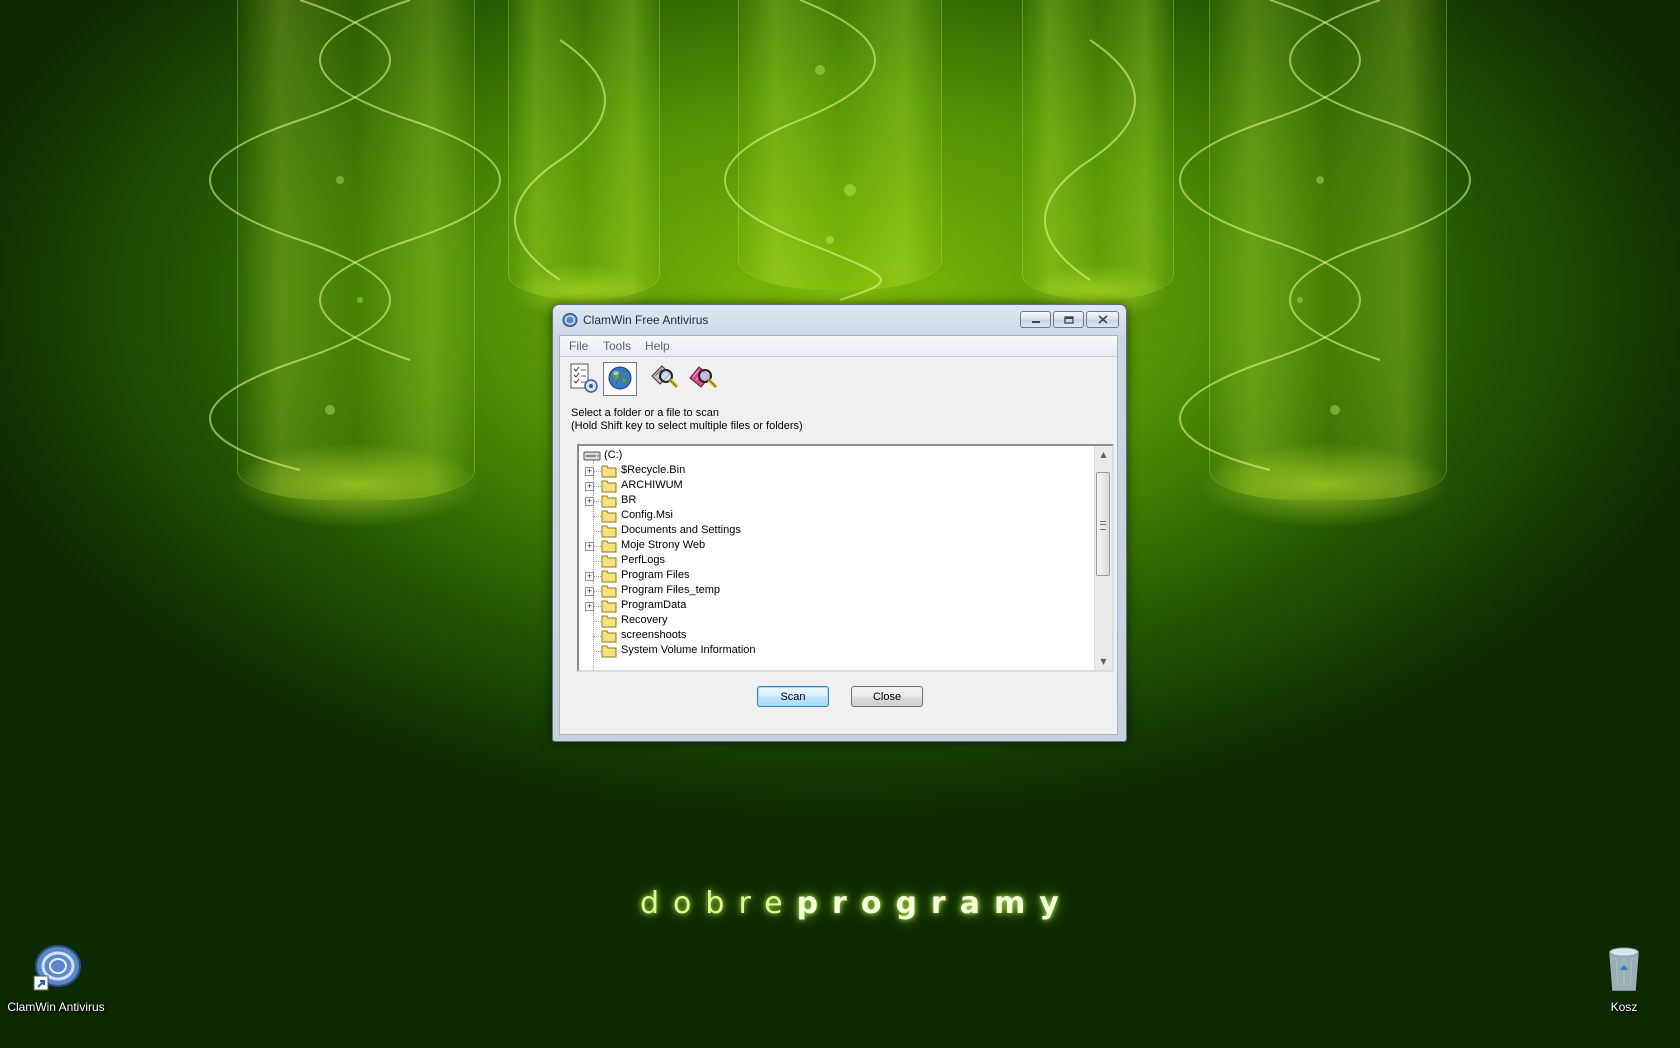 The image size is (1680, 1048). What do you see at coordinates (838, 346) in the screenshot?
I see `menu-bar: File Tools Help` at bounding box center [838, 346].